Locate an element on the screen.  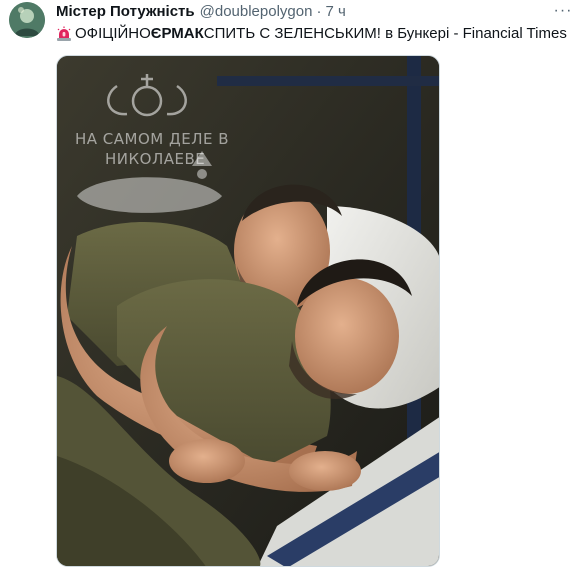
watermark-line1: НА САМОМ ДЕЛЕ В is located at coordinates (152, 139).